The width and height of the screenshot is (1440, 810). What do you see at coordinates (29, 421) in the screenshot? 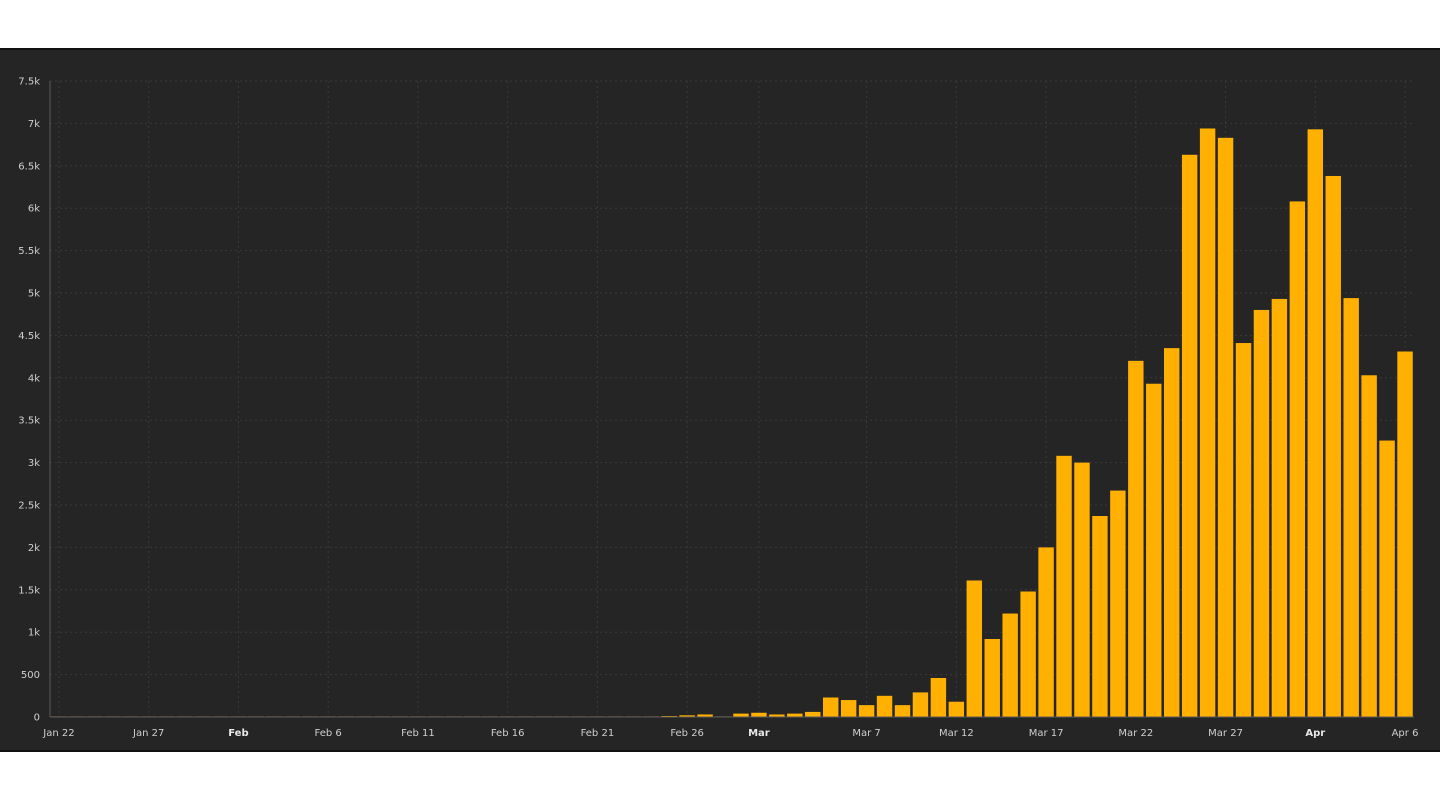
I see `y-tick-label: 3.5k` at bounding box center [29, 421].